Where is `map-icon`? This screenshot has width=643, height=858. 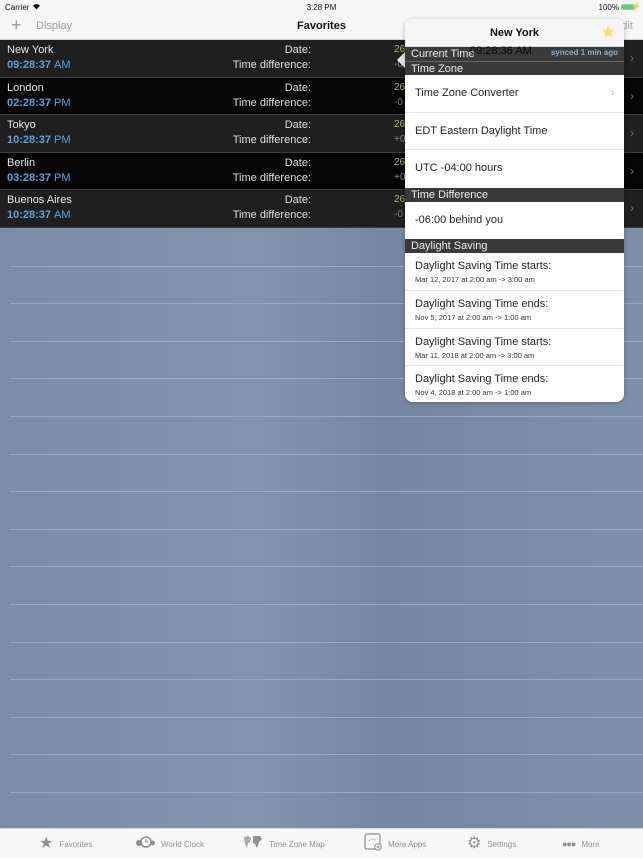
map-icon is located at coordinates (253, 844).